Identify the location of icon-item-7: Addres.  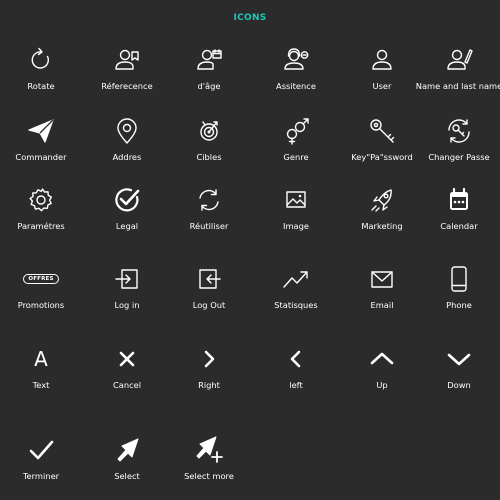
(127, 139).